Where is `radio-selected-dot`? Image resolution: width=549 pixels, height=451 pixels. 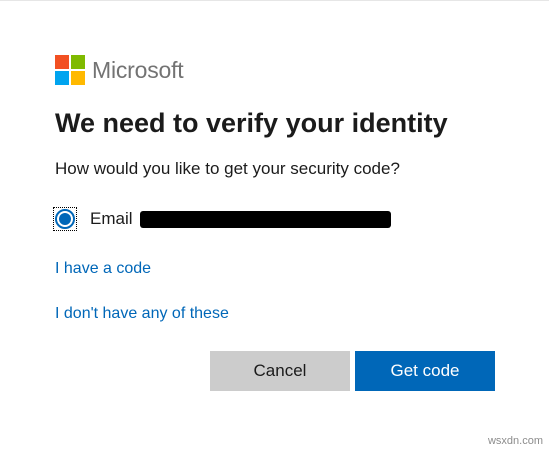
radio-selected-dot is located at coordinates (65, 219).